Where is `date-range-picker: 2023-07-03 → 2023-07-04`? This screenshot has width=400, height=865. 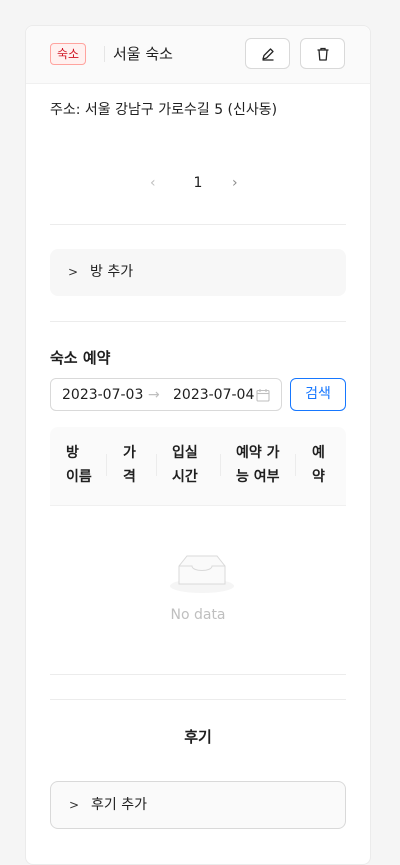
date-range-picker: 2023-07-03 → 2023-07-04 is located at coordinates (166, 394).